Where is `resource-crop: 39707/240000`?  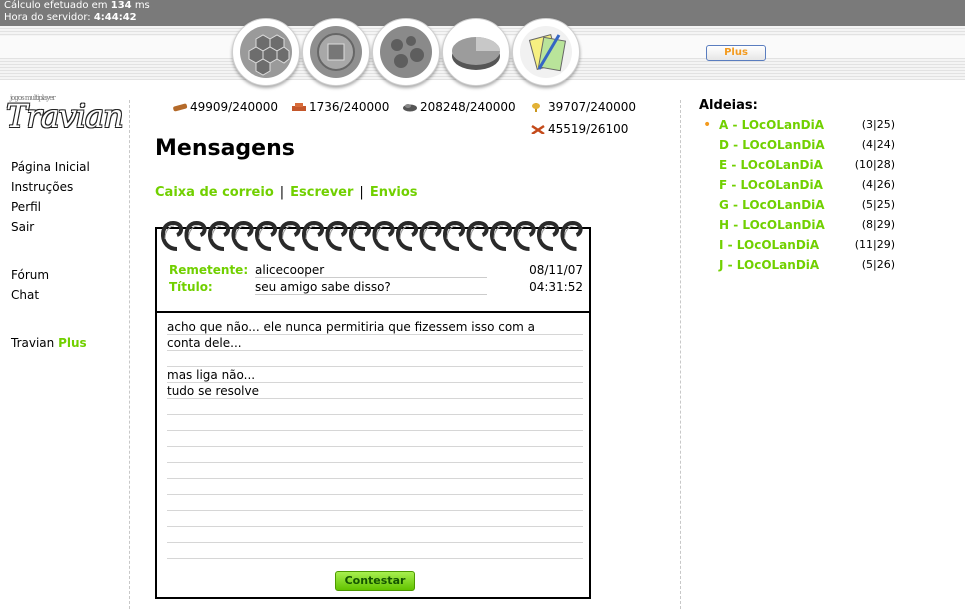
resource-crop: 39707/240000 is located at coordinates (583, 107).